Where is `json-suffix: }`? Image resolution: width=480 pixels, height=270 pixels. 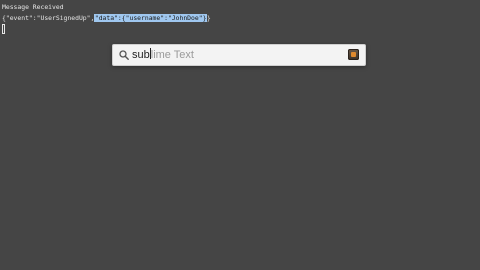
json-suffix: } is located at coordinates (208, 18).